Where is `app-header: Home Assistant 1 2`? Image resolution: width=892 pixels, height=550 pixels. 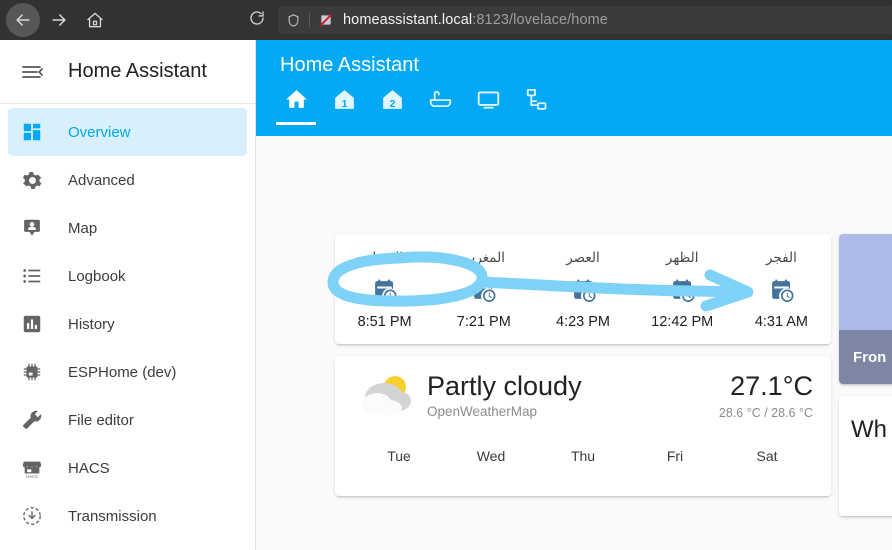
app-header: Home Assistant 1 2 is located at coordinates (574, 88).